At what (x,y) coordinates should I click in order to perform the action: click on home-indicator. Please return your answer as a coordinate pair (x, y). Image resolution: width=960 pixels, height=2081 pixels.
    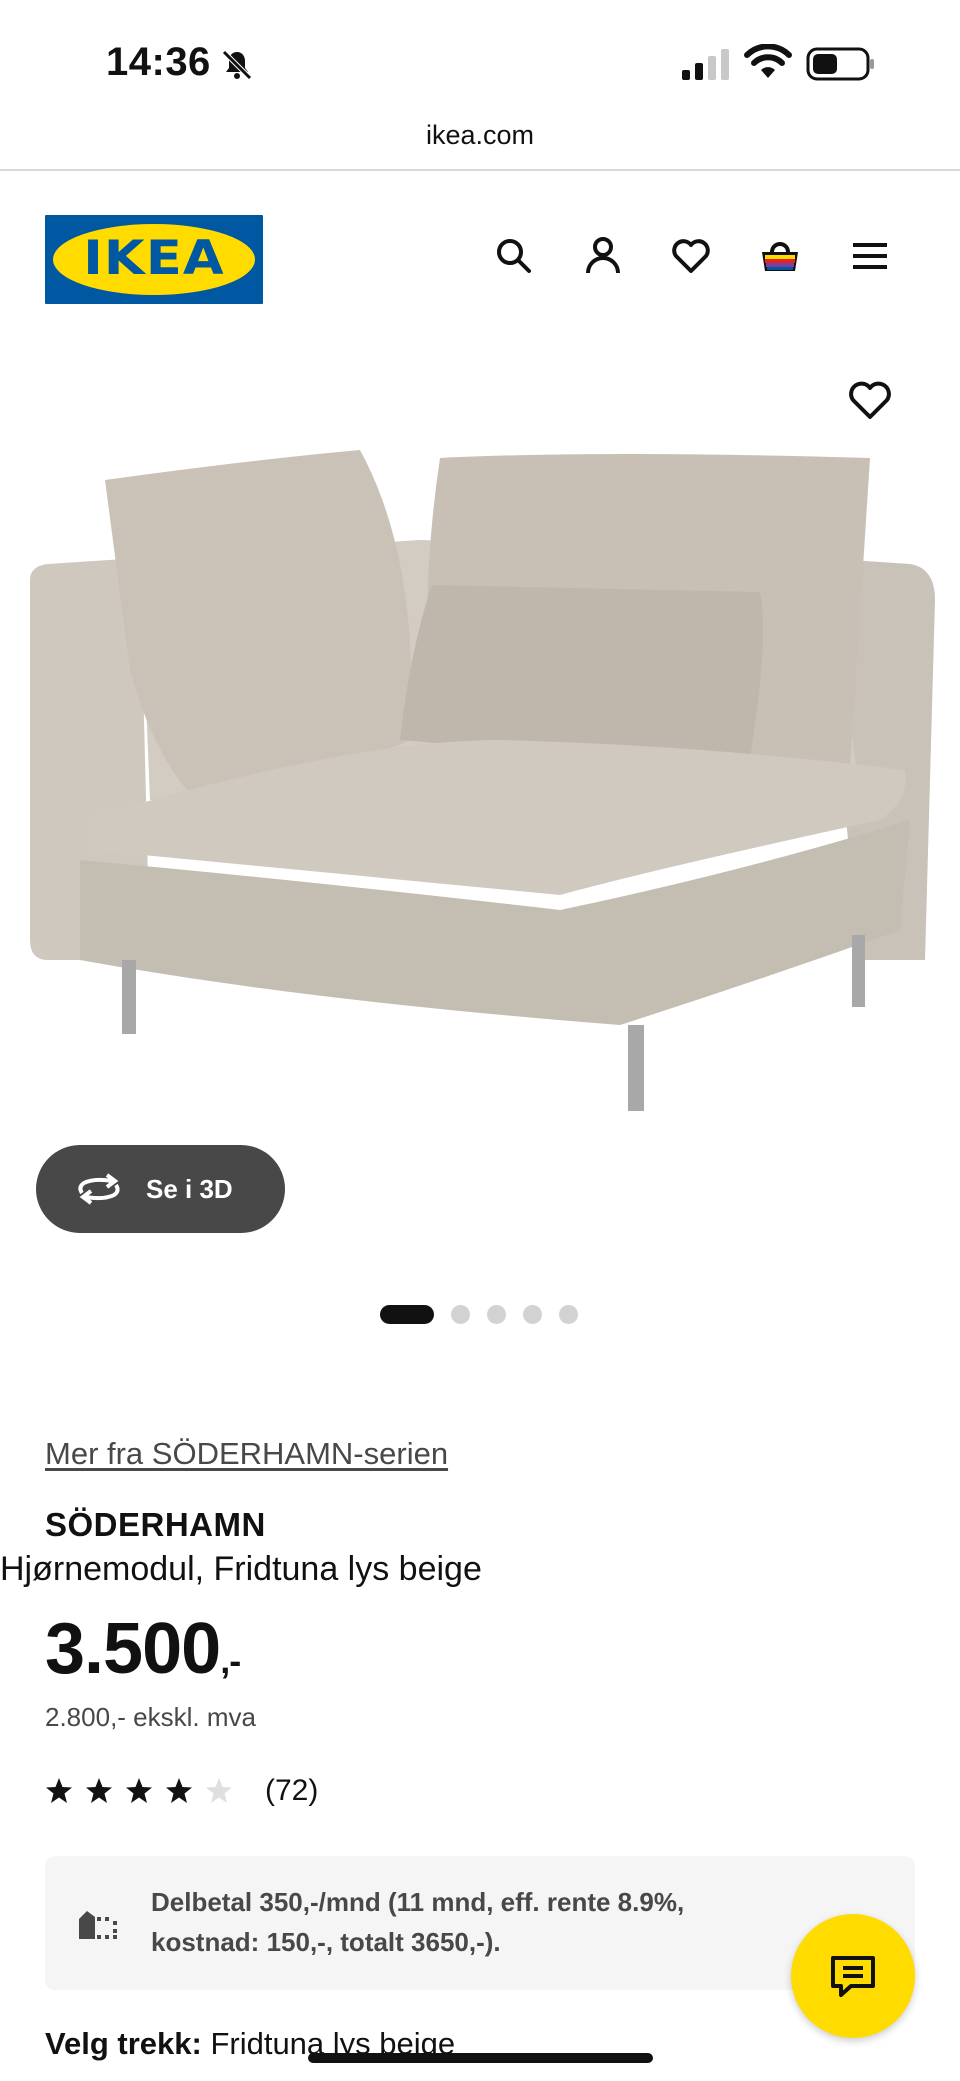
    Looking at the image, I should click on (480, 2058).